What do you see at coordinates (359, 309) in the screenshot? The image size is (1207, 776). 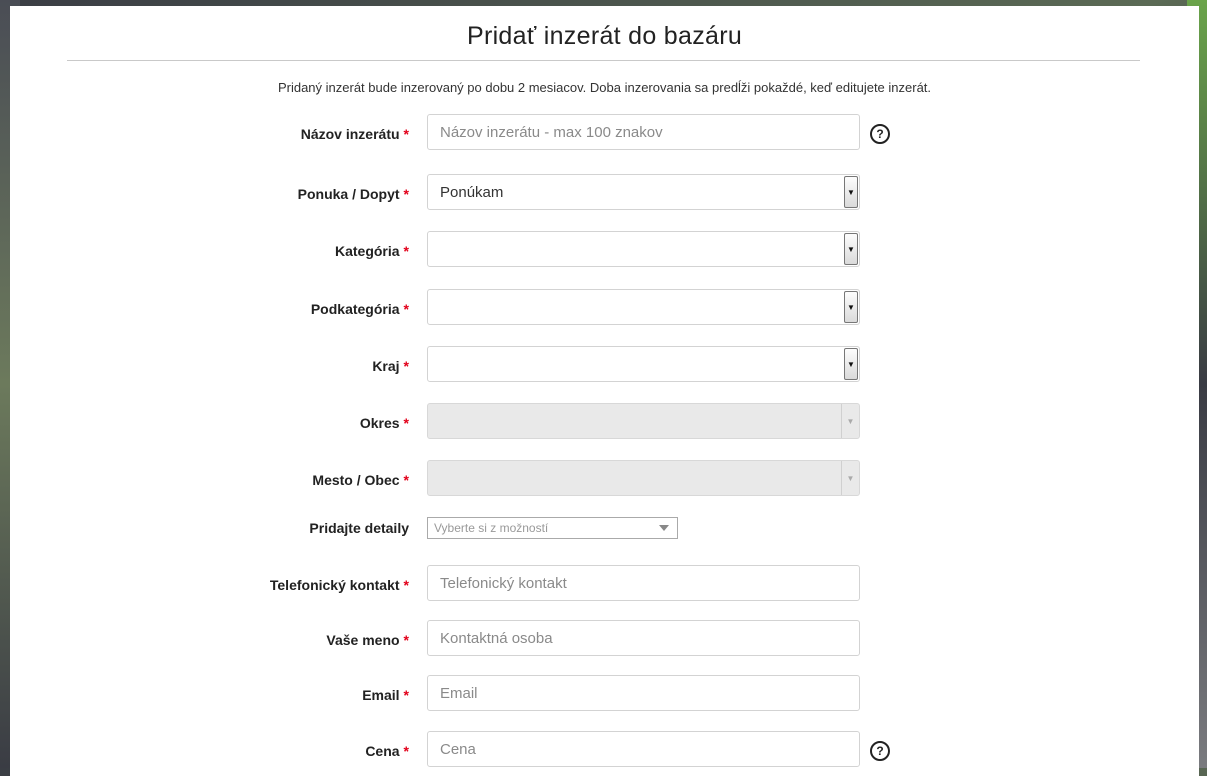 I see `label-podkategoria: Podkategória *` at bounding box center [359, 309].